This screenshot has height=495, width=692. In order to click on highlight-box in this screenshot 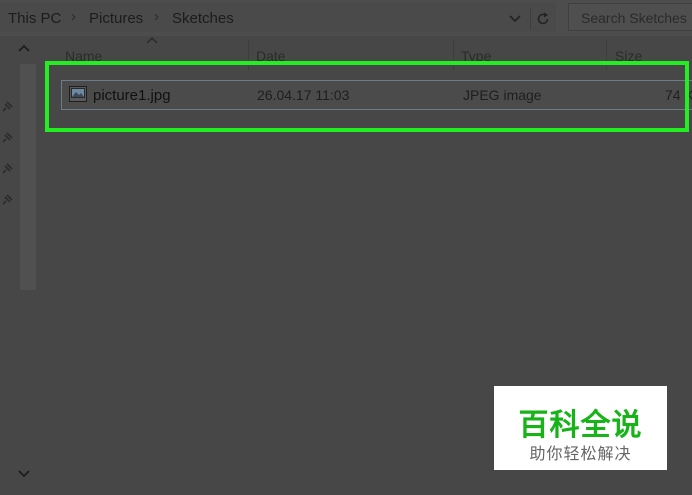, I will do `click(367, 96)`.